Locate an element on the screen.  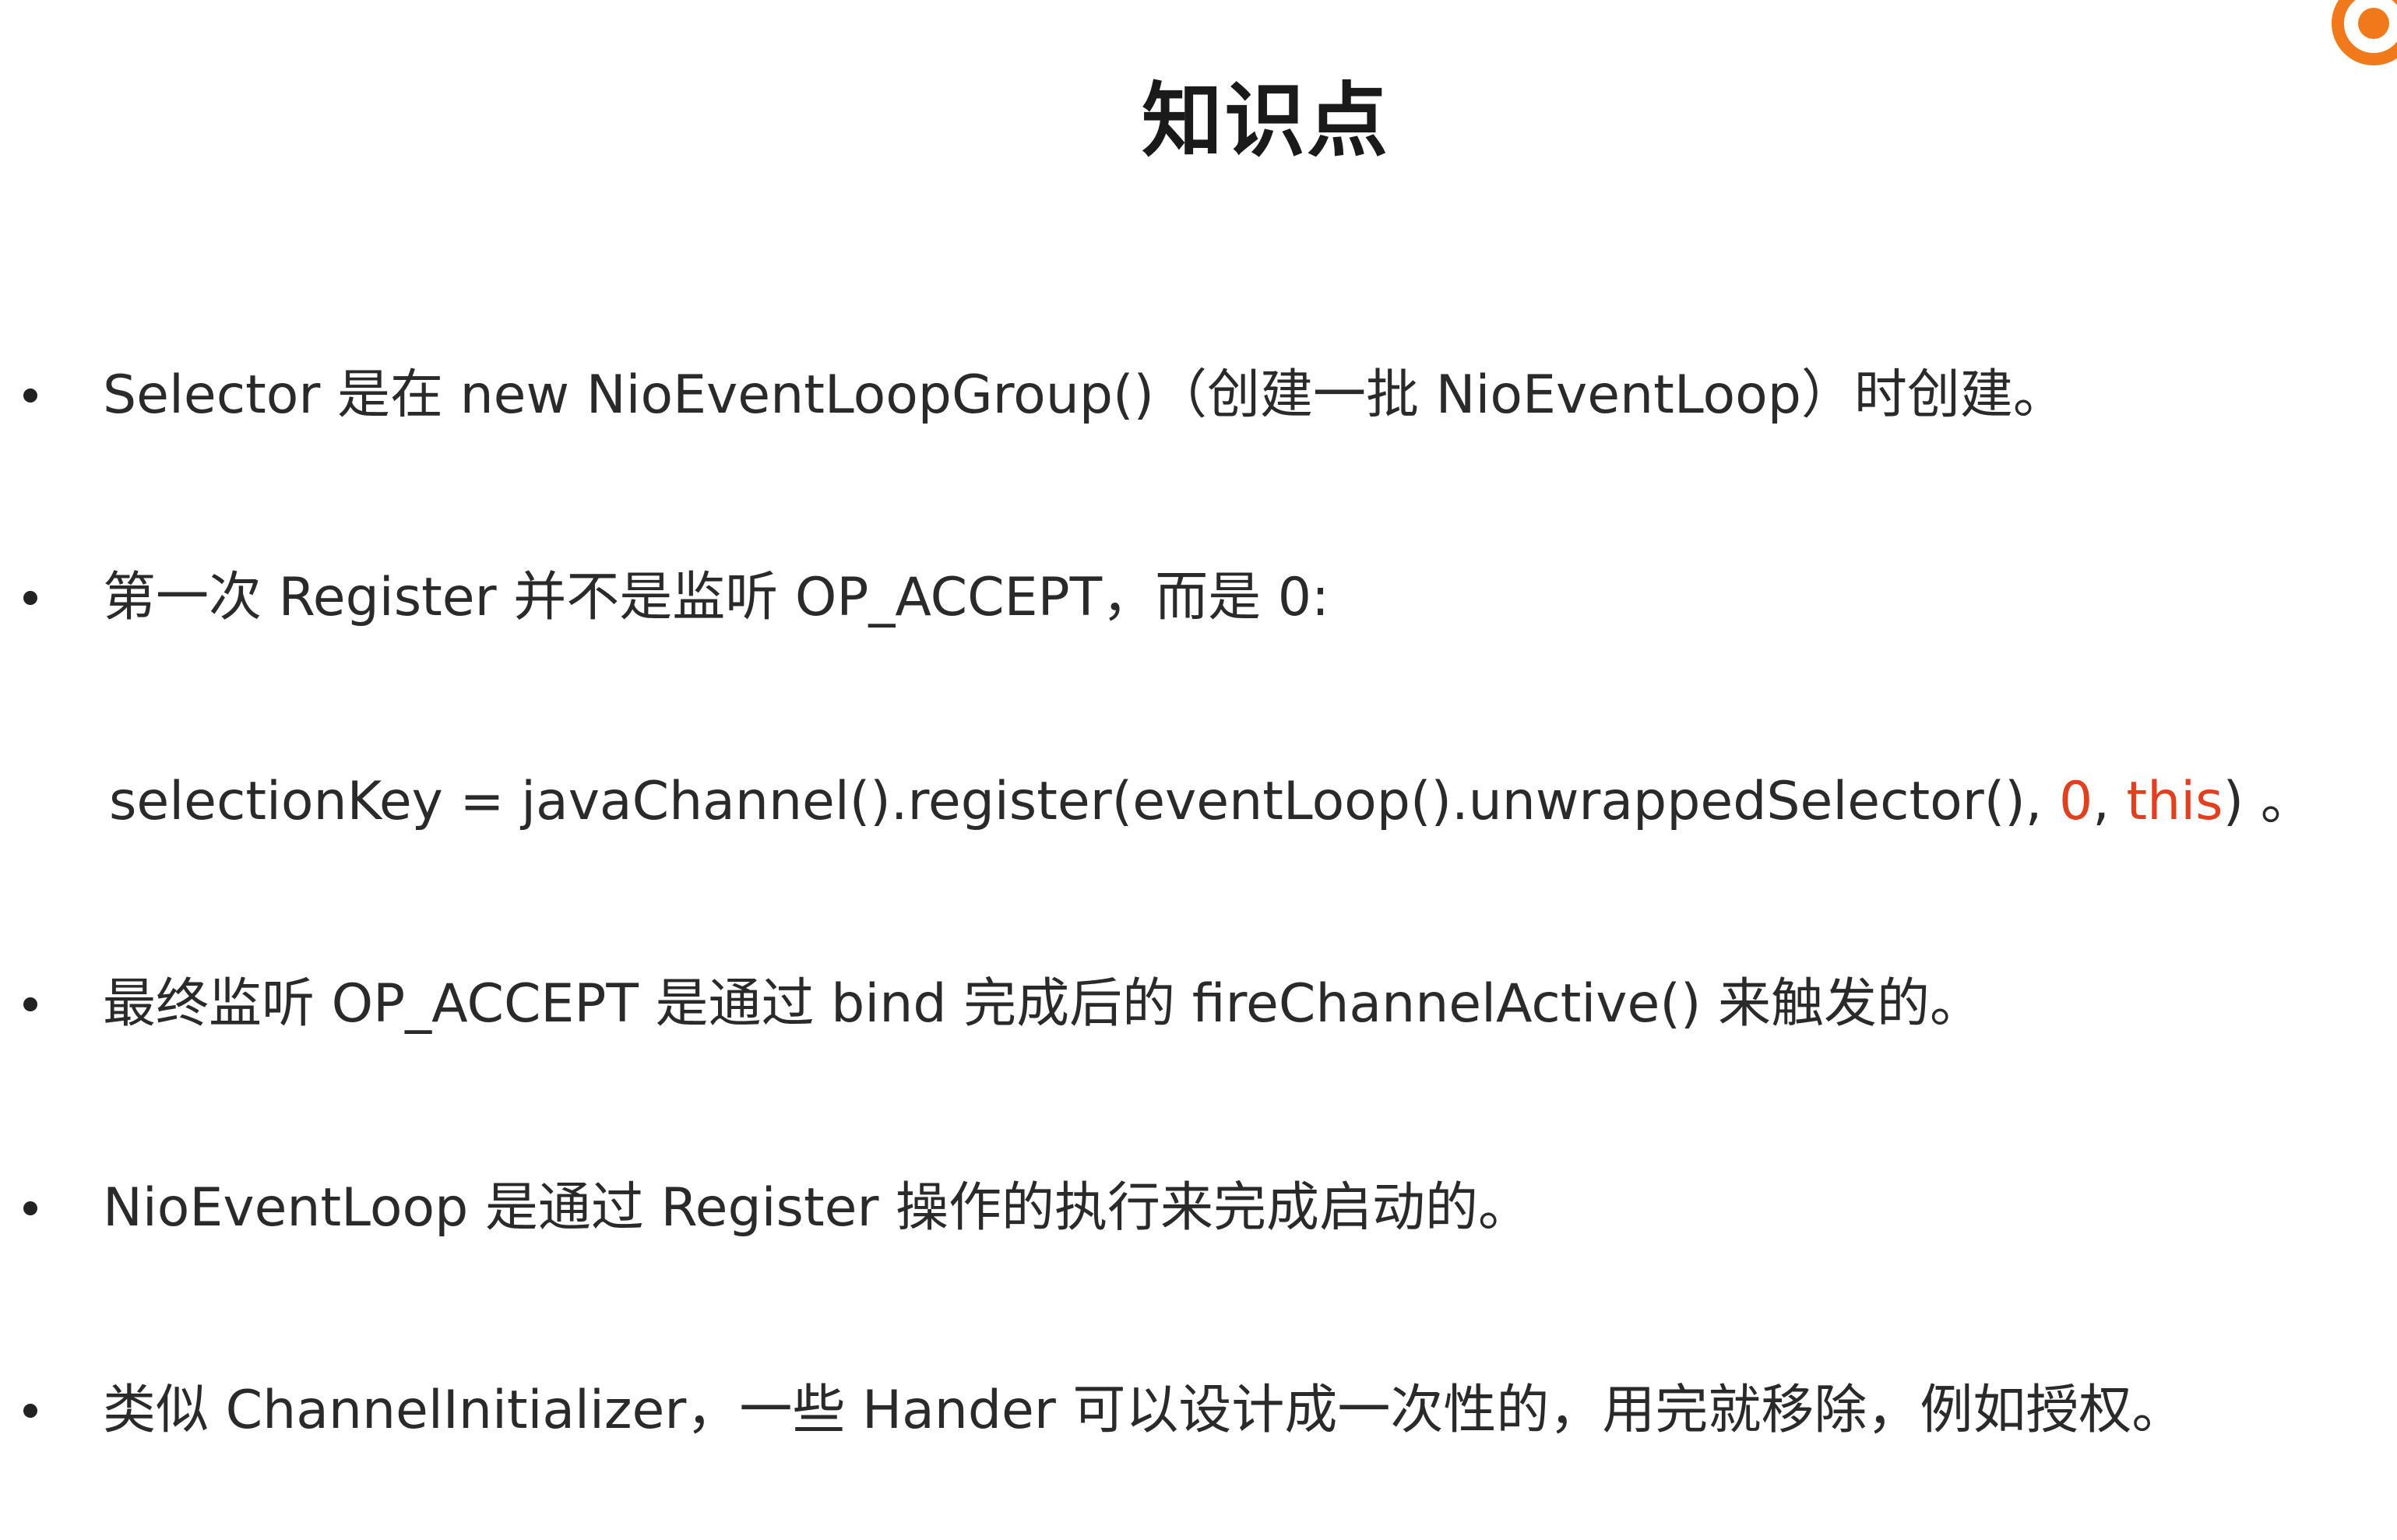
bullet-text: NioEventLoop 是通过 Register 操作的执行来完成启动的。 is located at coordinates (817, 1208).